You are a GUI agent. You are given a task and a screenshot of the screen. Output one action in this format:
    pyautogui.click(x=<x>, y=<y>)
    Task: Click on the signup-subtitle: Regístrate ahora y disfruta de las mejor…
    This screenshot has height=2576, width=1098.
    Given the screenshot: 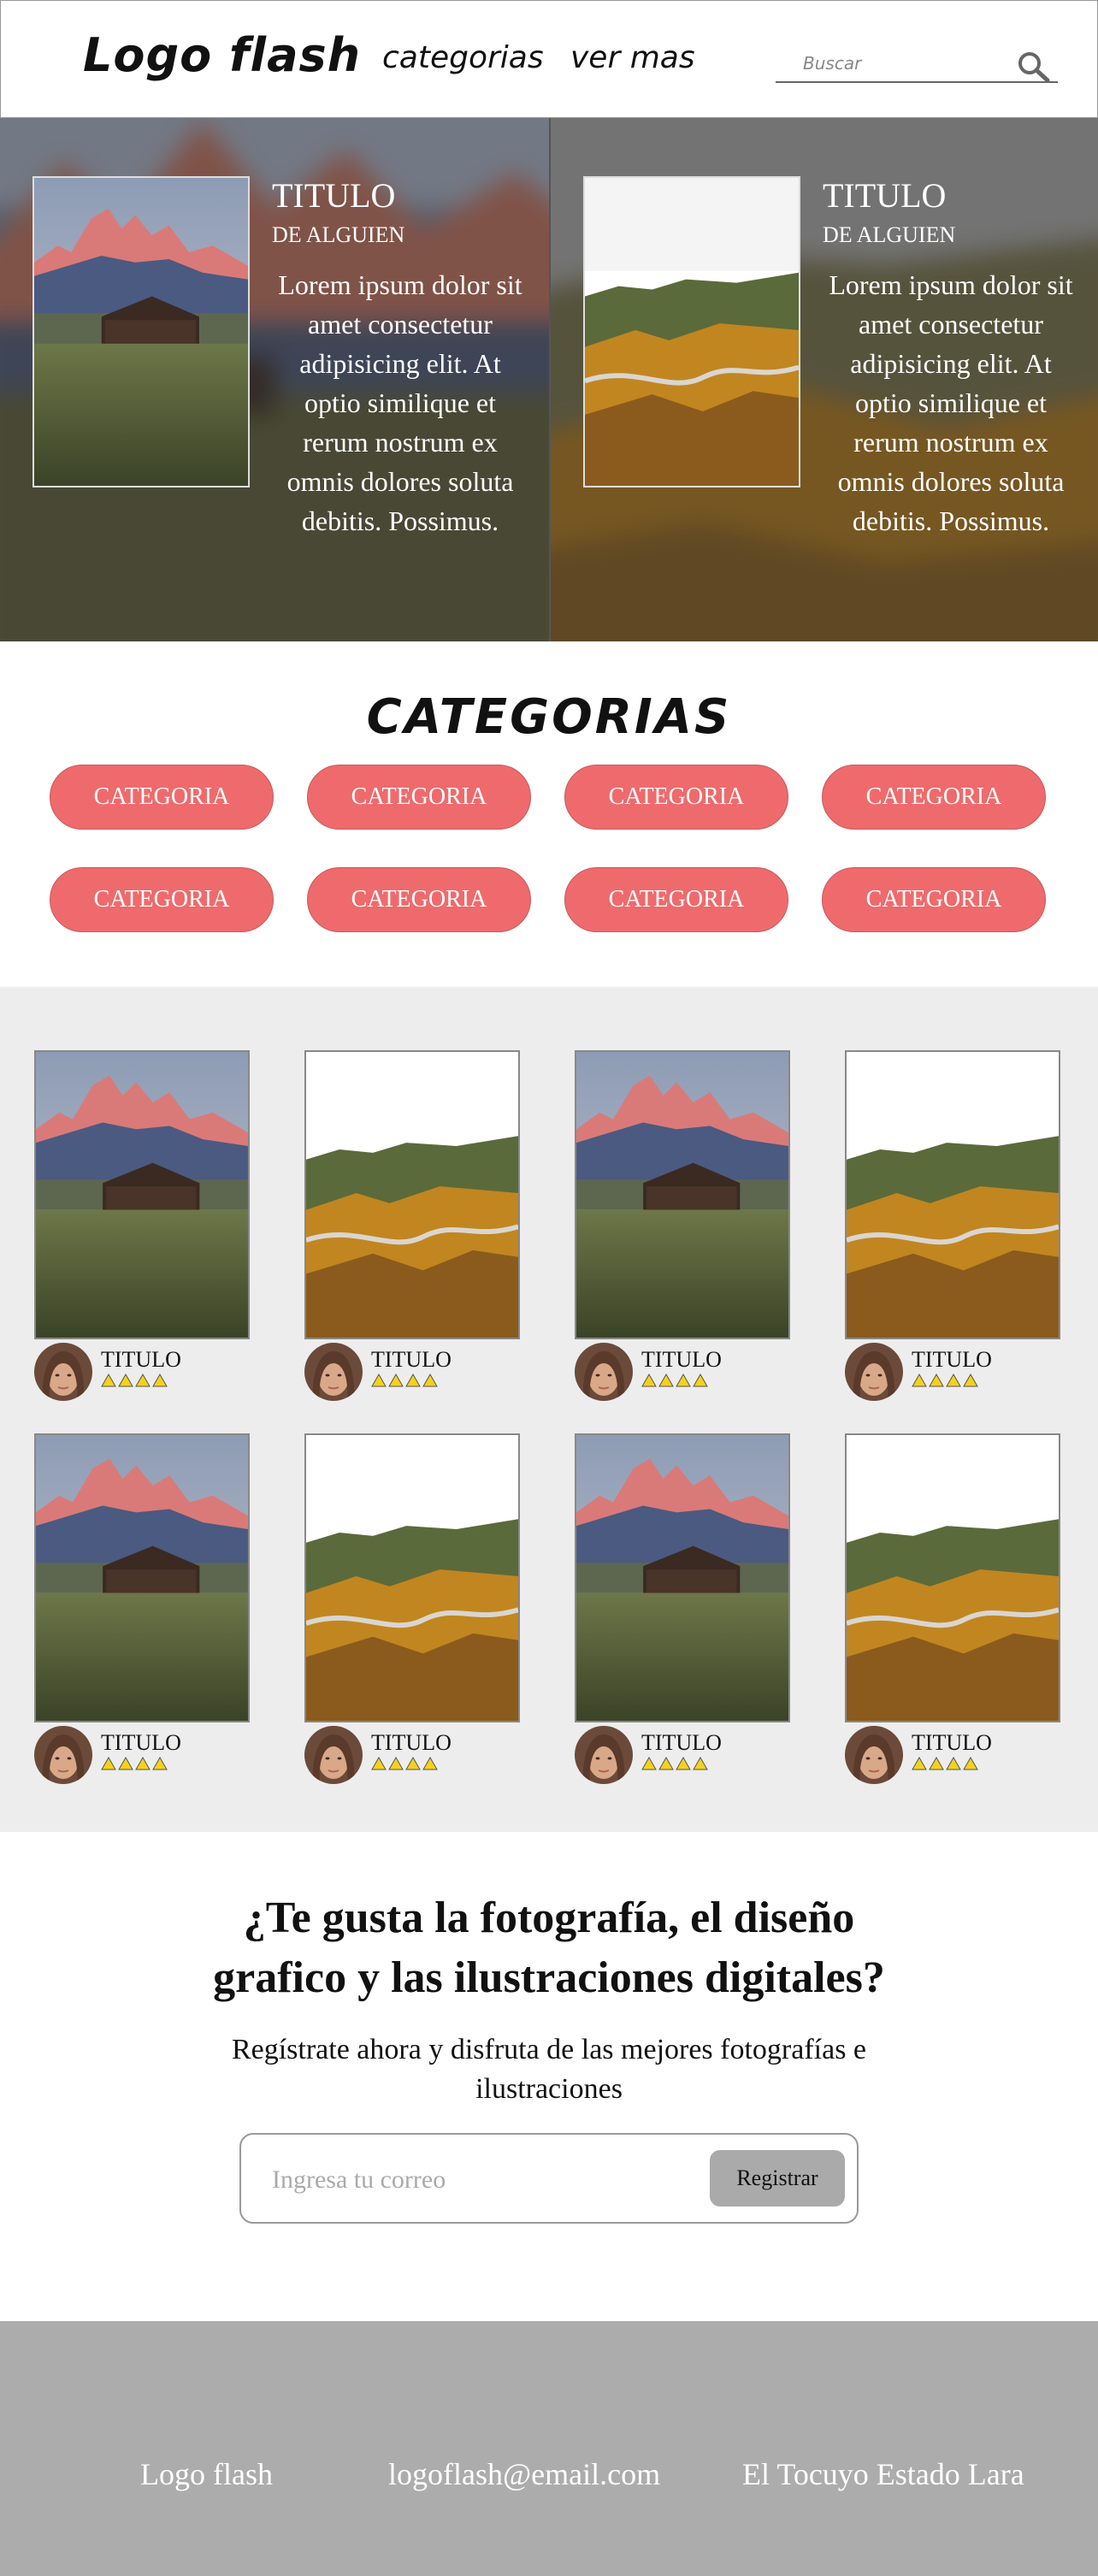 What is the action you would take?
    pyautogui.click(x=549, y=2069)
    